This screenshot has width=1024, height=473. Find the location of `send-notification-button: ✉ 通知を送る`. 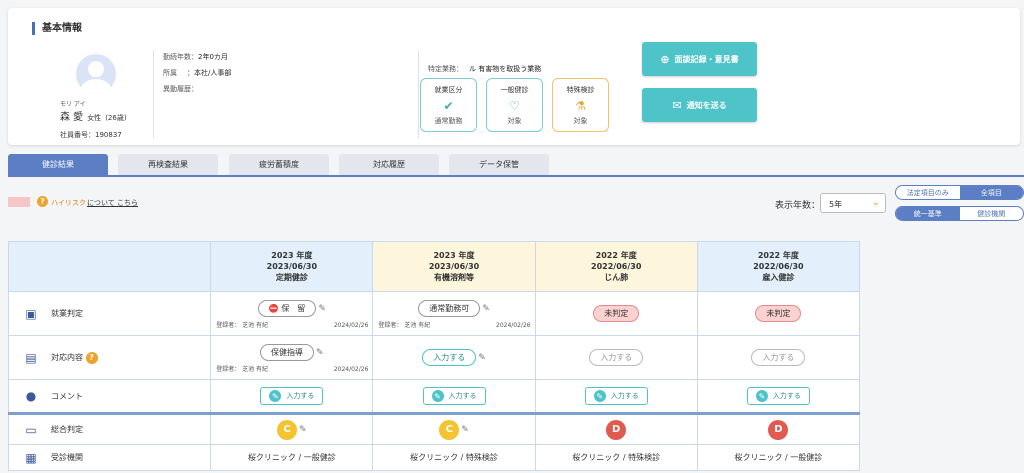

send-notification-button: ✉ 通知を送る is located at coordinates (699, 105).